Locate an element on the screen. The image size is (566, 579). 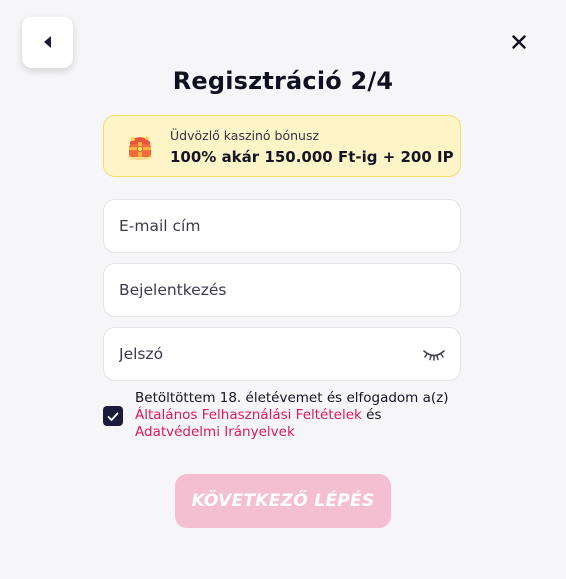
password-field is located at coordinates (282, 354).